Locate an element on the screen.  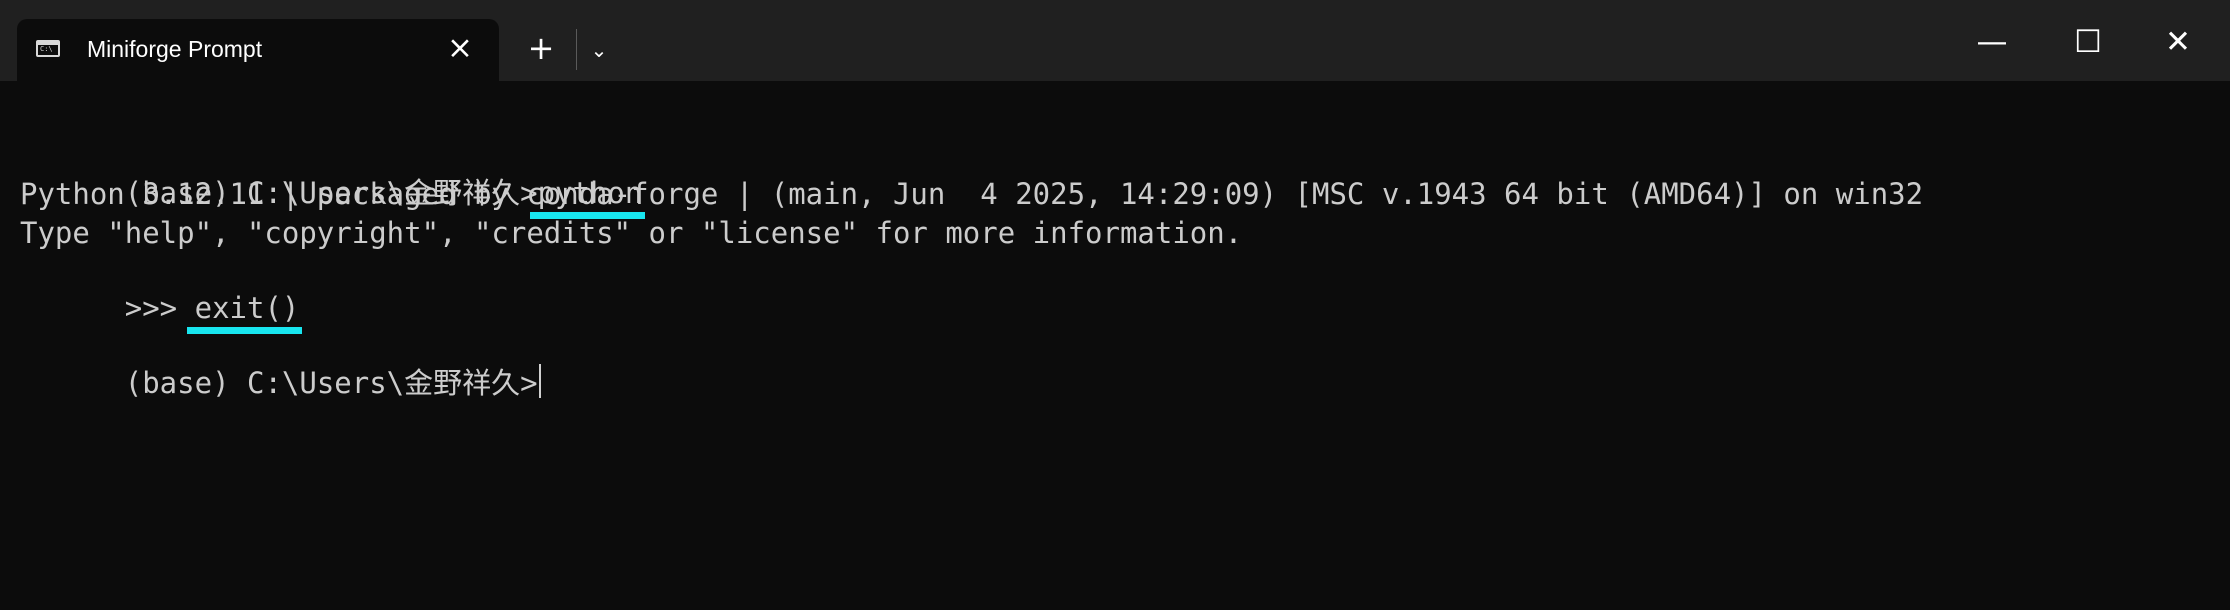
window-titlebar: Miniforge Prompt × + ⌄ — ☐ ✕ is located at coordinates (1115, 40).